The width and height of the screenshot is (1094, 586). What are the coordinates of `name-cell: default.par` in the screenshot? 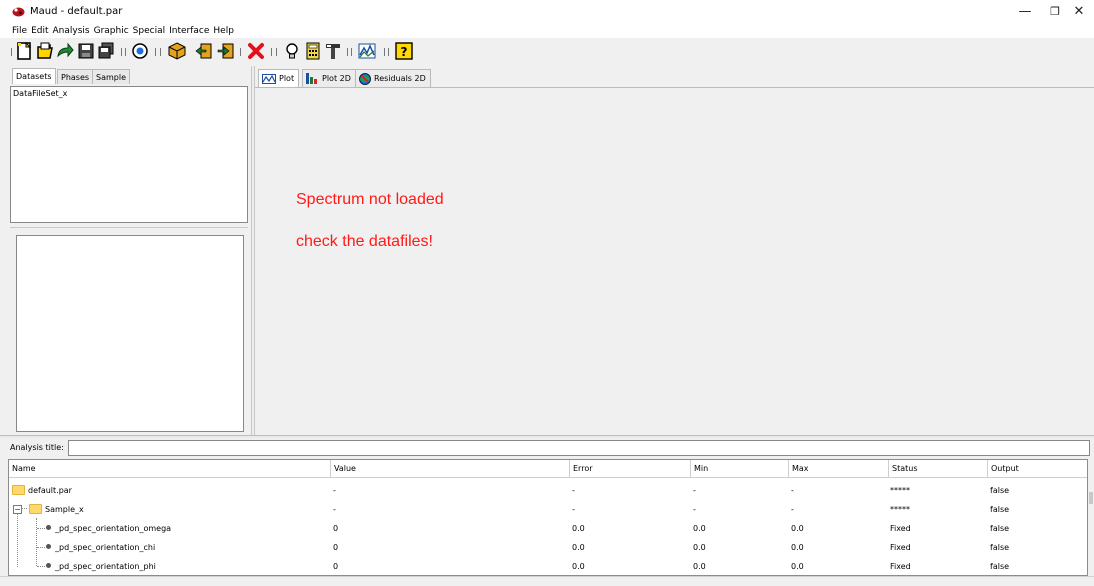 It's located at (42, 490).